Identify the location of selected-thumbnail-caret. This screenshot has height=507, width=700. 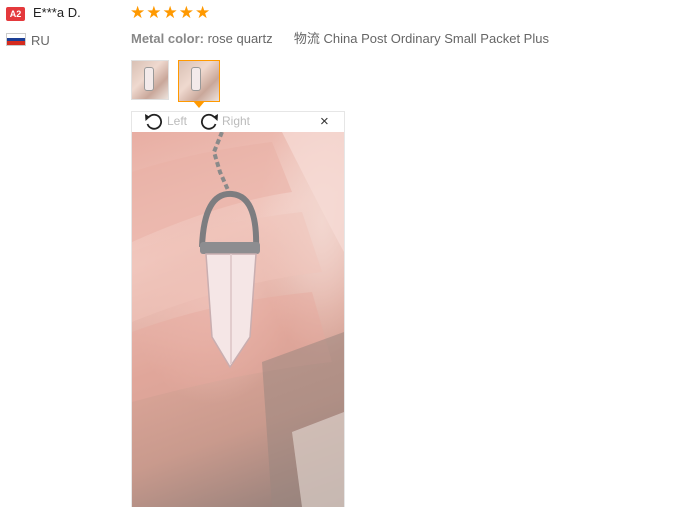
(199, 104).